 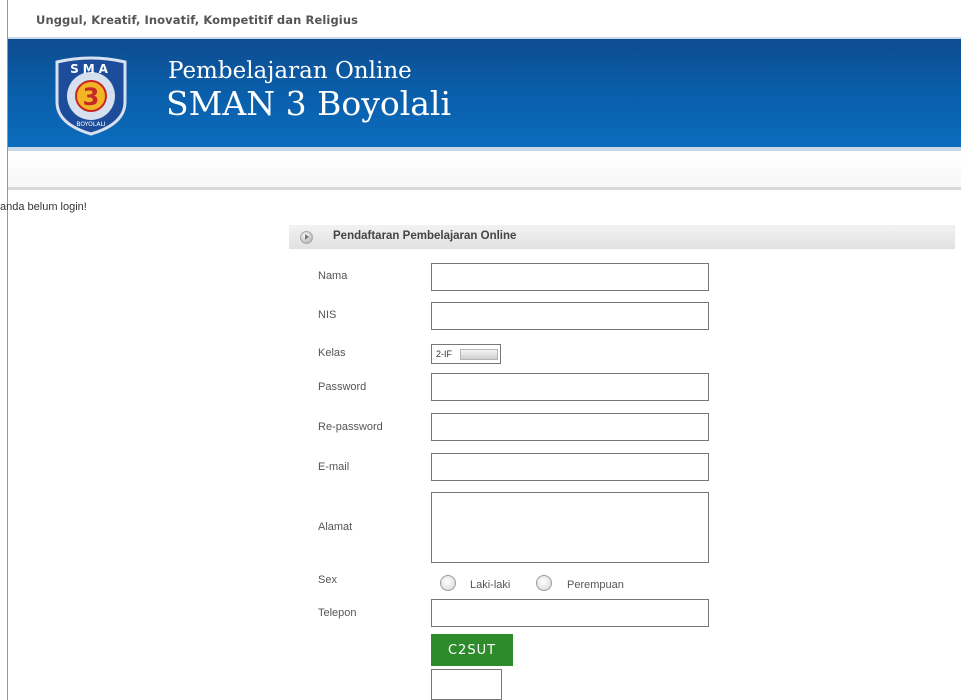 I want to click on radio-laki-laki, so click(x=448, y=583).